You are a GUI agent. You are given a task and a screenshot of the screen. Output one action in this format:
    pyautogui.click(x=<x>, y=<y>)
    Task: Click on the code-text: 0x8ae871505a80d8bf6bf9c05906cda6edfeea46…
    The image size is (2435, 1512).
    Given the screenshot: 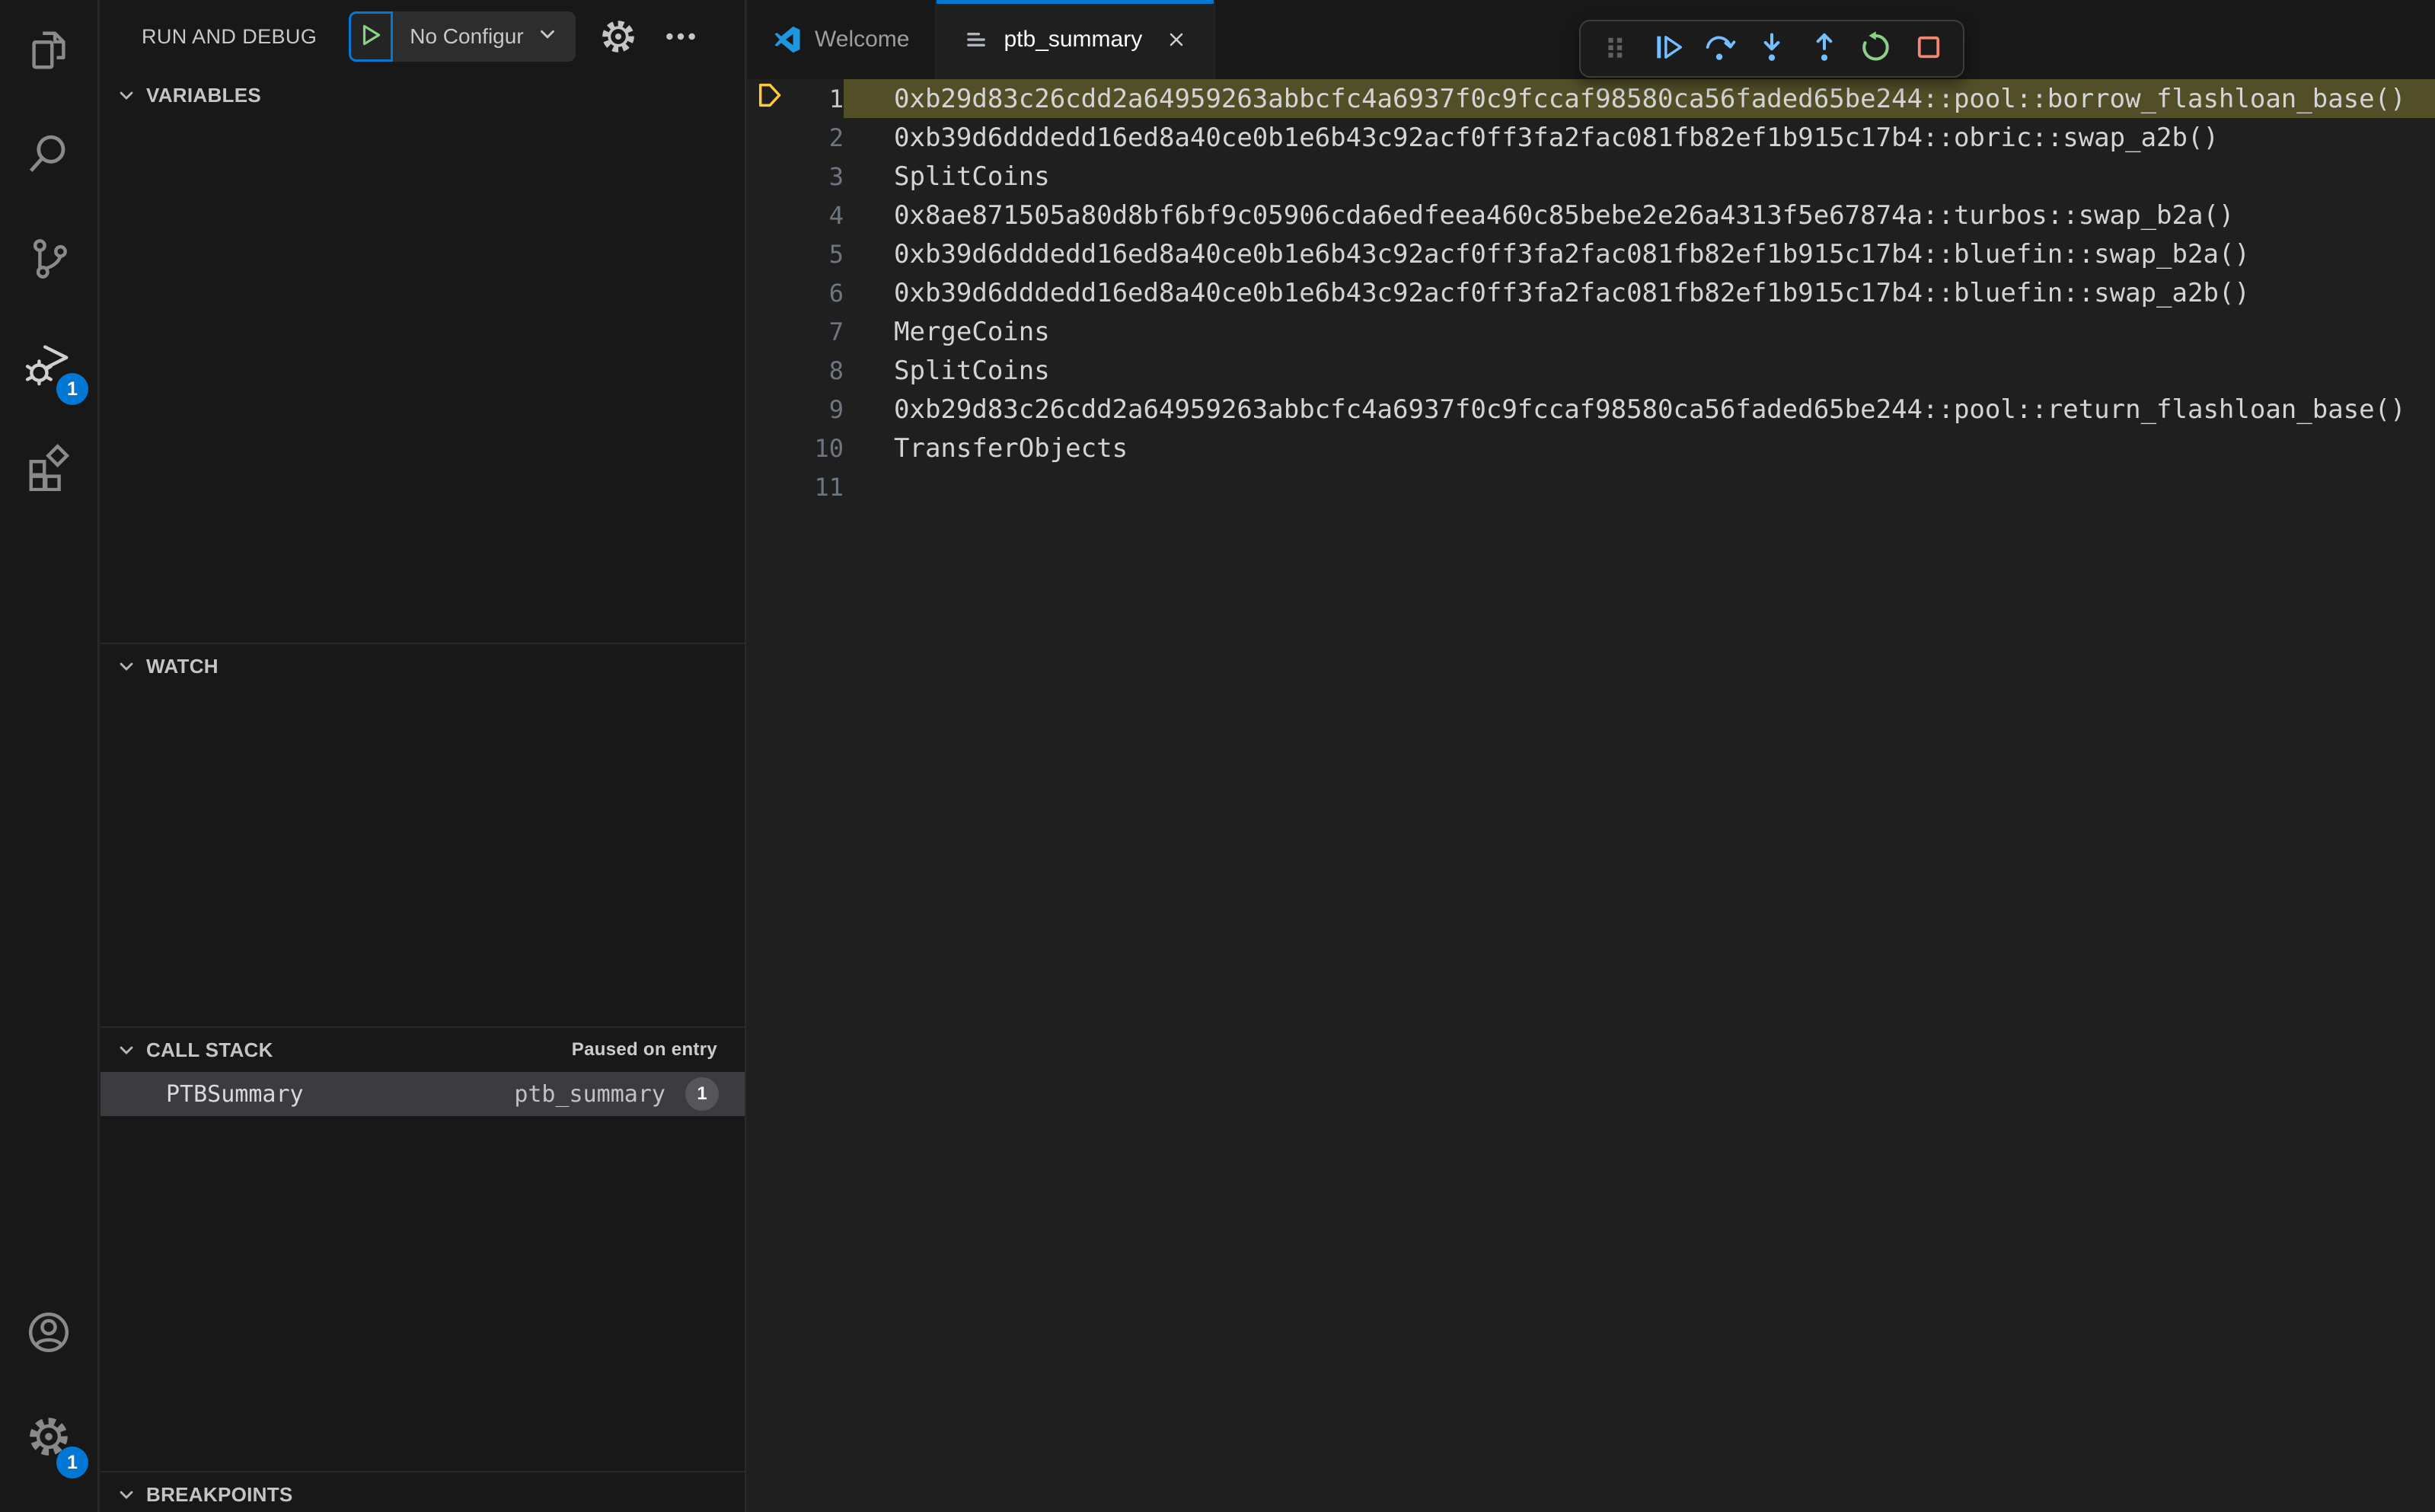 What is the action you would take?
    pyautogui.click(x=1639, y=215)
    